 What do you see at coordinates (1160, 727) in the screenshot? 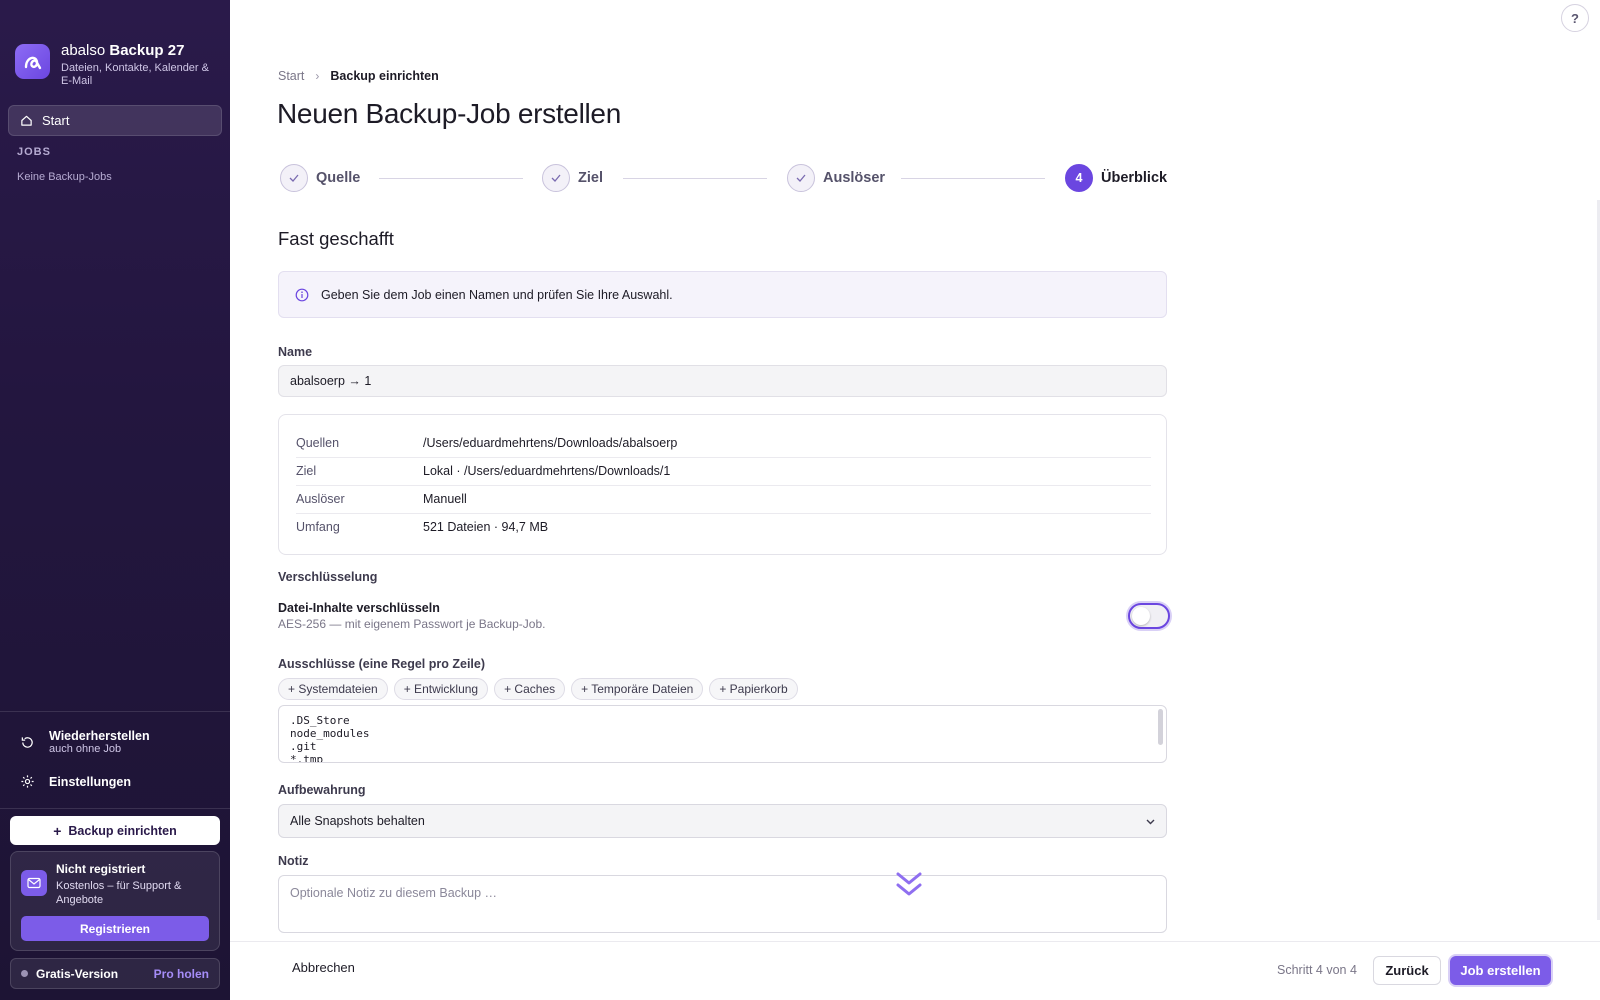
I see `textarea-scrollbar` at bounding box center [1160, 727].